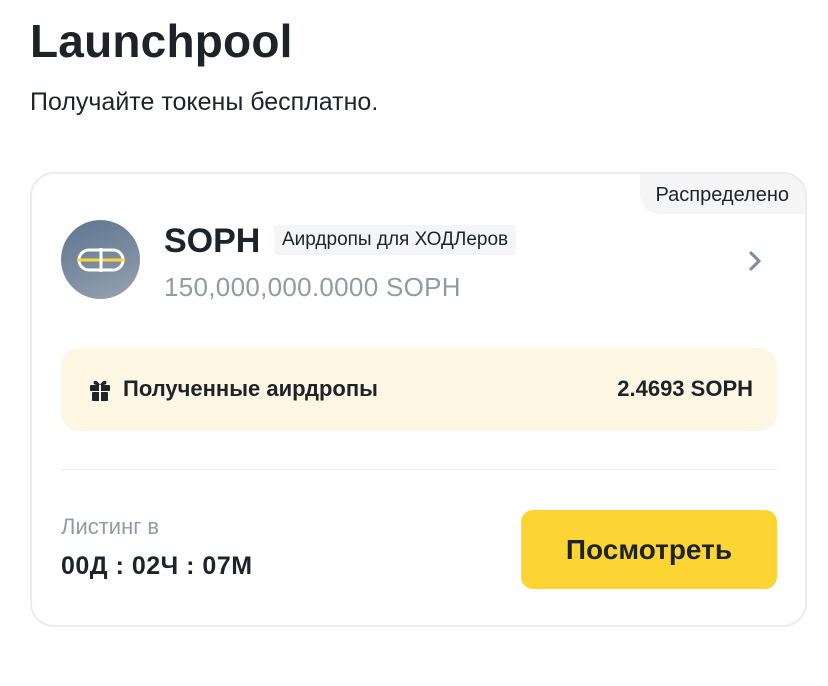 Image resolution: width=828 pixels, height=686 pixels. Describe the element at coordinates (649, 549) in the screenshot. I see `view-button: Посмотреть` at that location.